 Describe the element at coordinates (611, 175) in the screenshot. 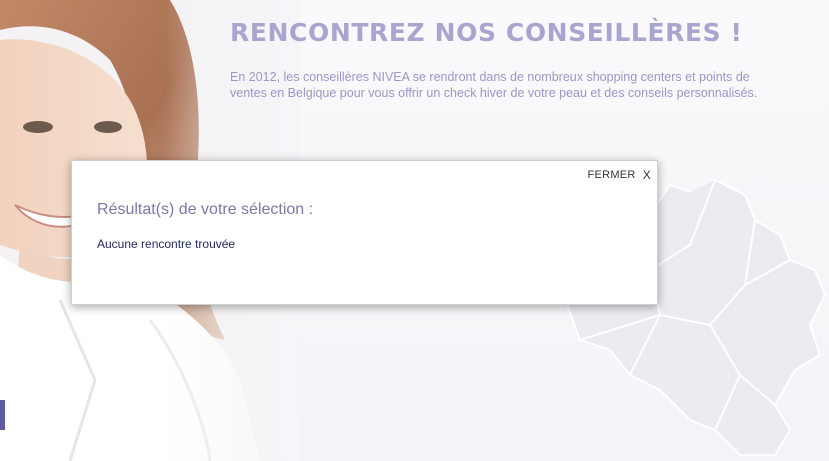

I see `close-button-label: FERMER` at that location.